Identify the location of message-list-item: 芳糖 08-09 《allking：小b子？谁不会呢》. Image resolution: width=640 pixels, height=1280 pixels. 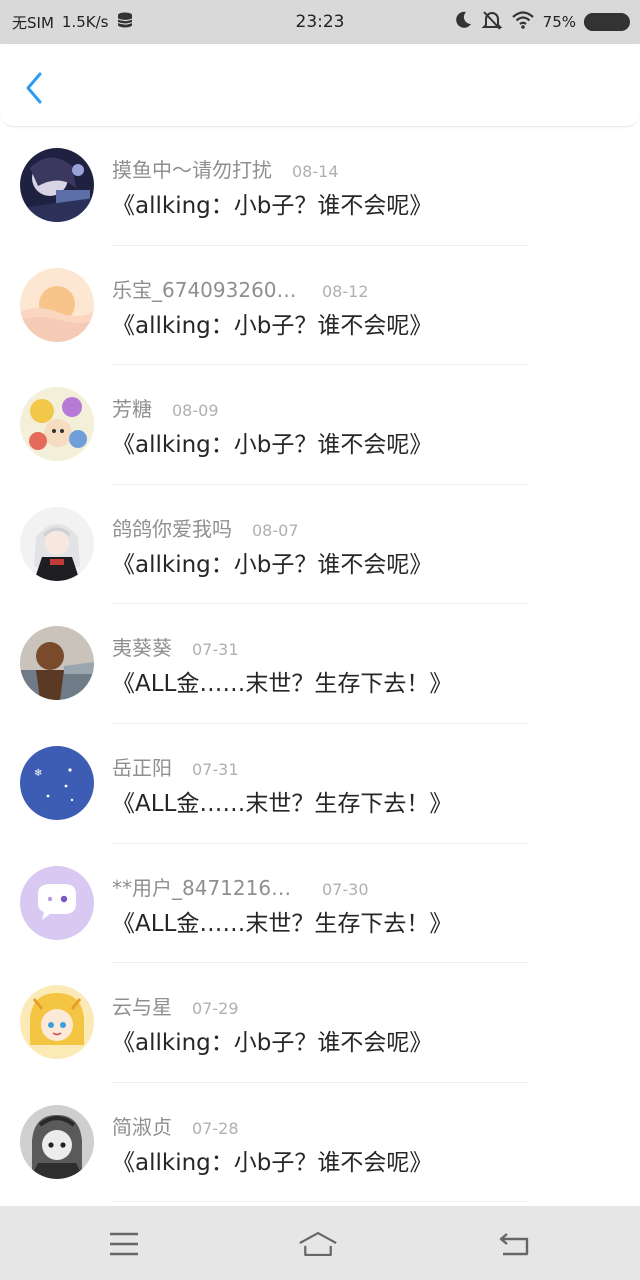
(320, 425).